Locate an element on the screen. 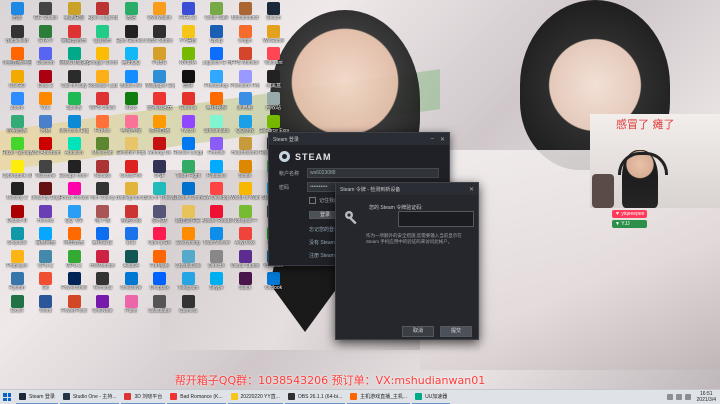 The height and width of the screenshot is (404, 720). desktop-icon: 雷神加速器 is located at coordinates (160, 103).